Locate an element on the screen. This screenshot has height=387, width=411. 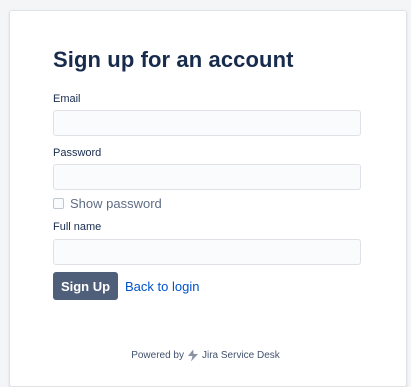
fullname-field is located at coordinates (207, 252).